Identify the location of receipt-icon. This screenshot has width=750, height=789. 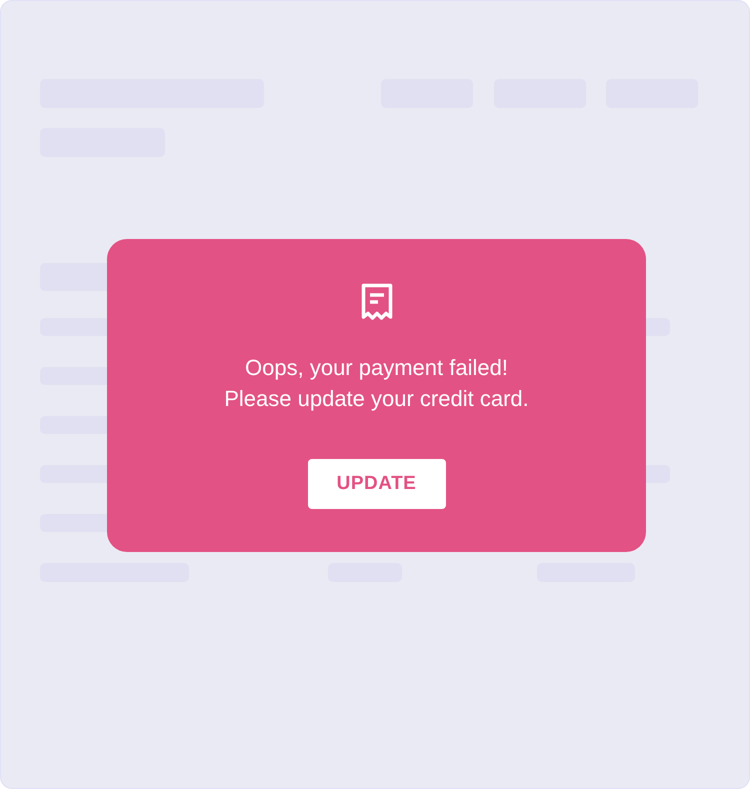
(376, 302).